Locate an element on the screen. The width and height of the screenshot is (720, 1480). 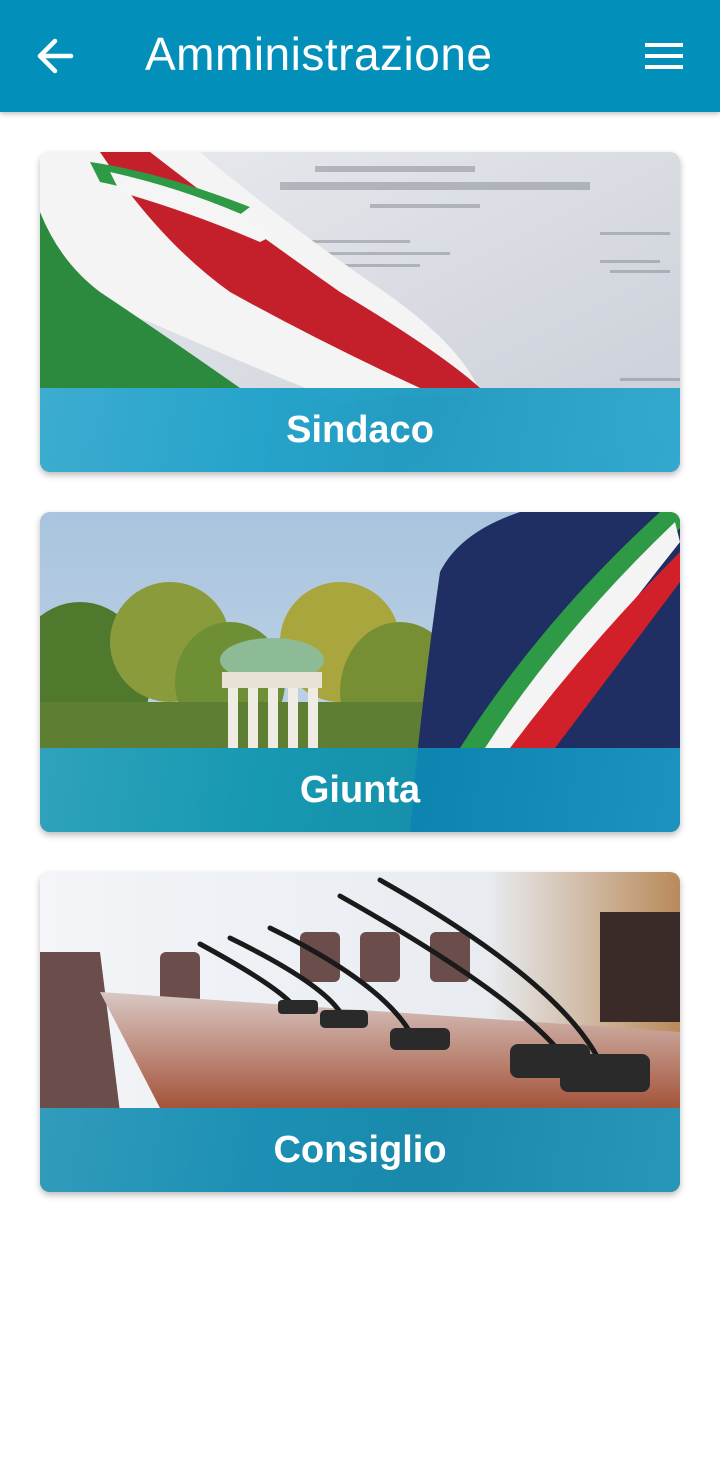
app-bar: Amministrazione is located at coordinates (360, 56).